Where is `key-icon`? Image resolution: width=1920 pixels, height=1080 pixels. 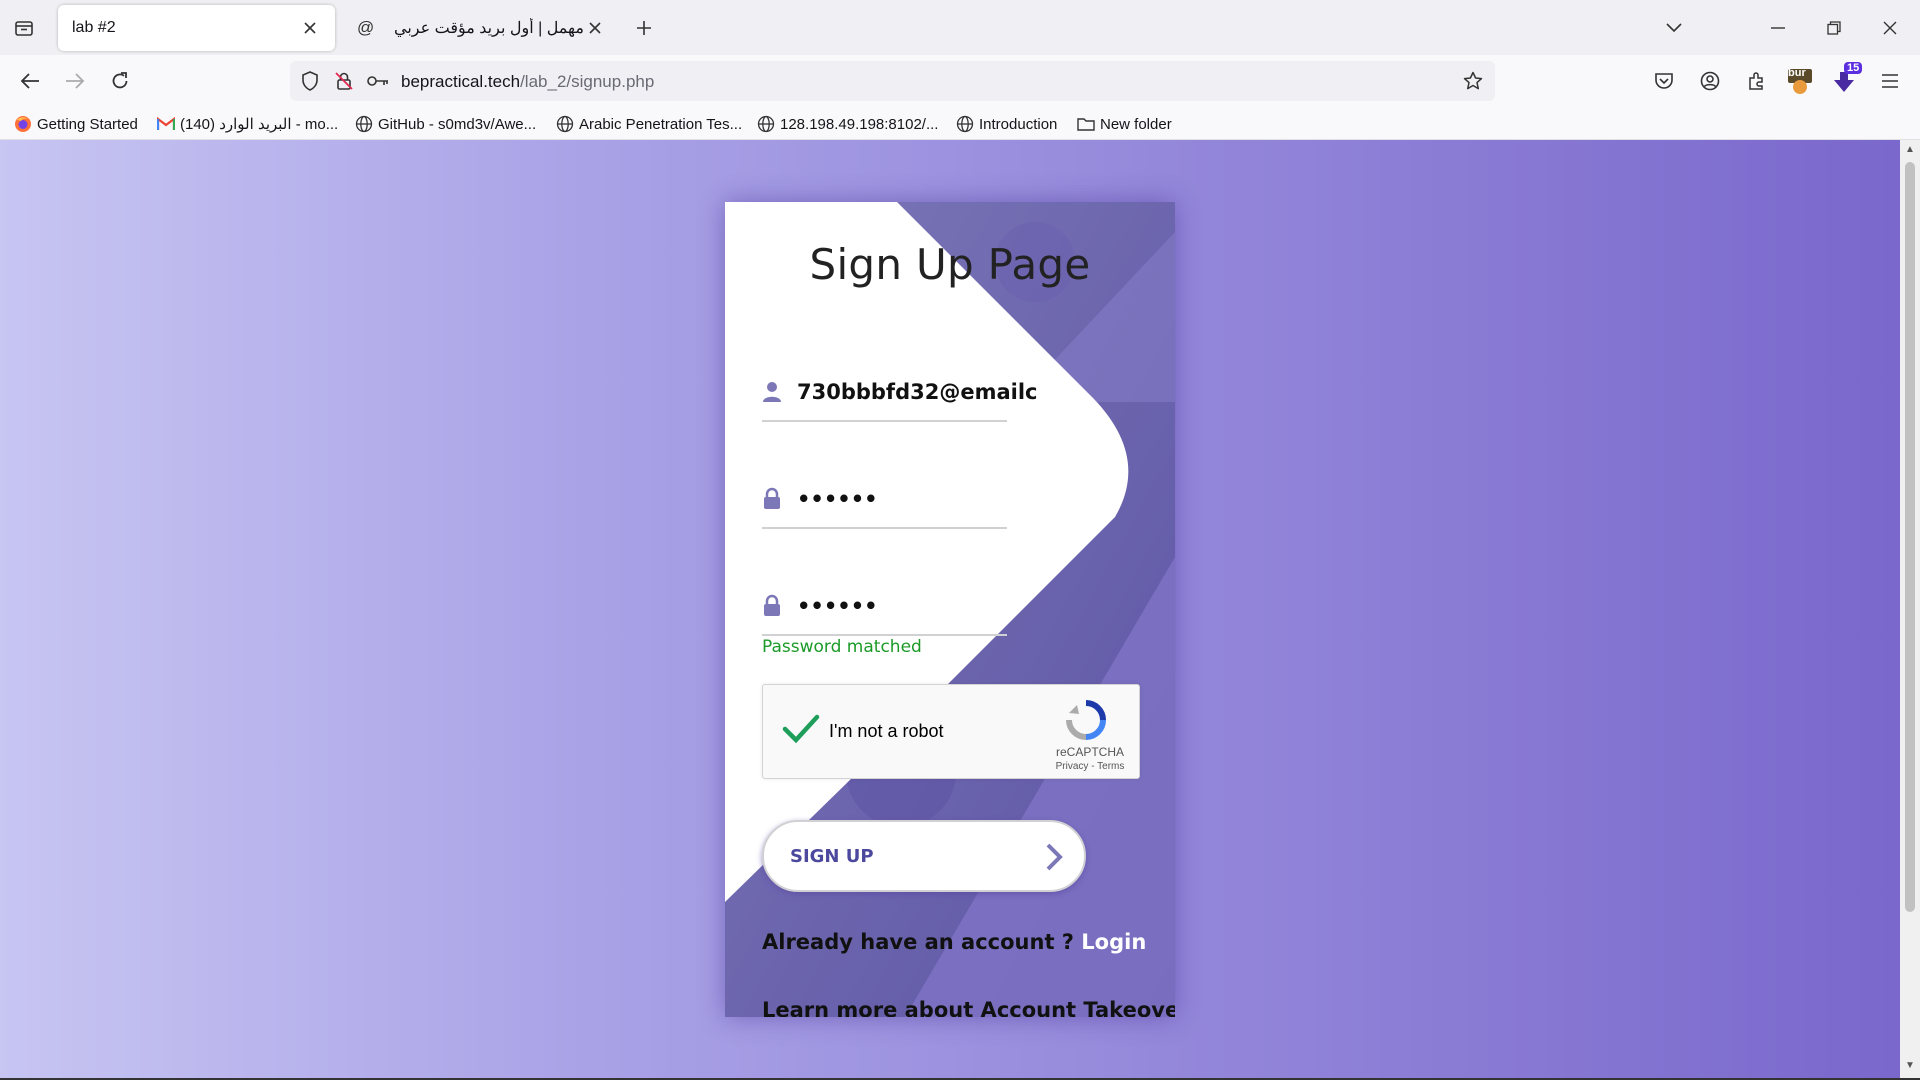
key-icon is located at coordinates (378, 81).